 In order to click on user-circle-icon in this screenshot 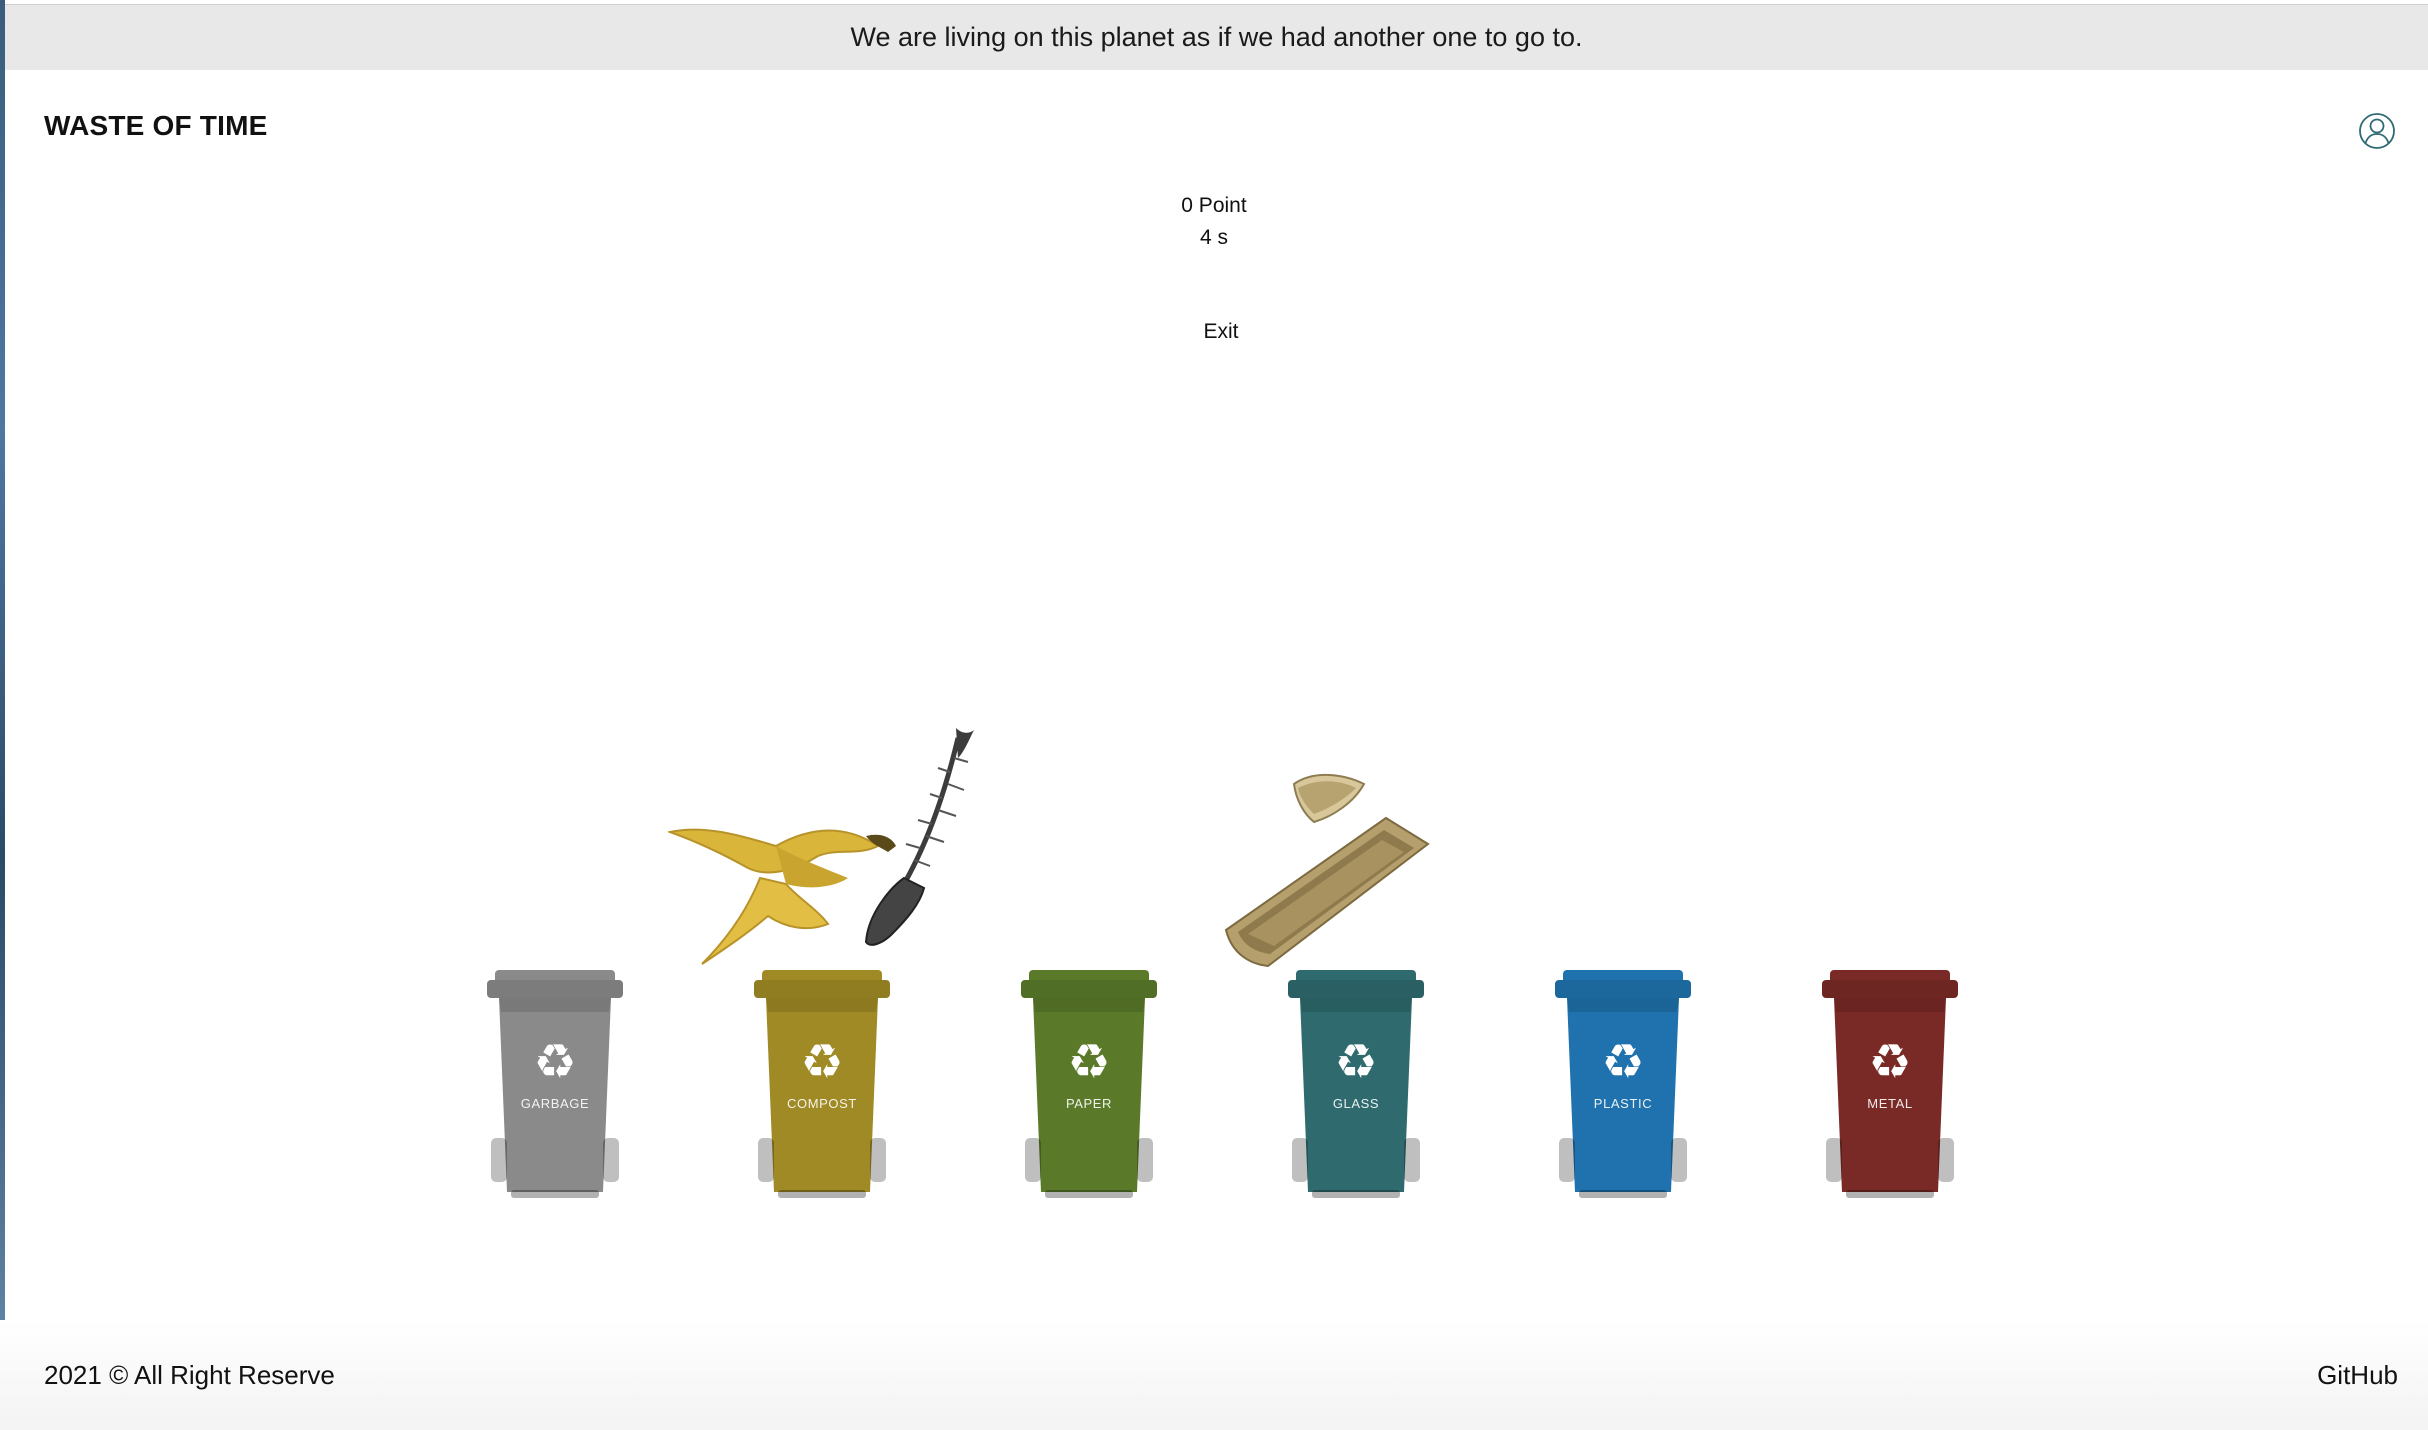, I will do `click(2377, 131)`.